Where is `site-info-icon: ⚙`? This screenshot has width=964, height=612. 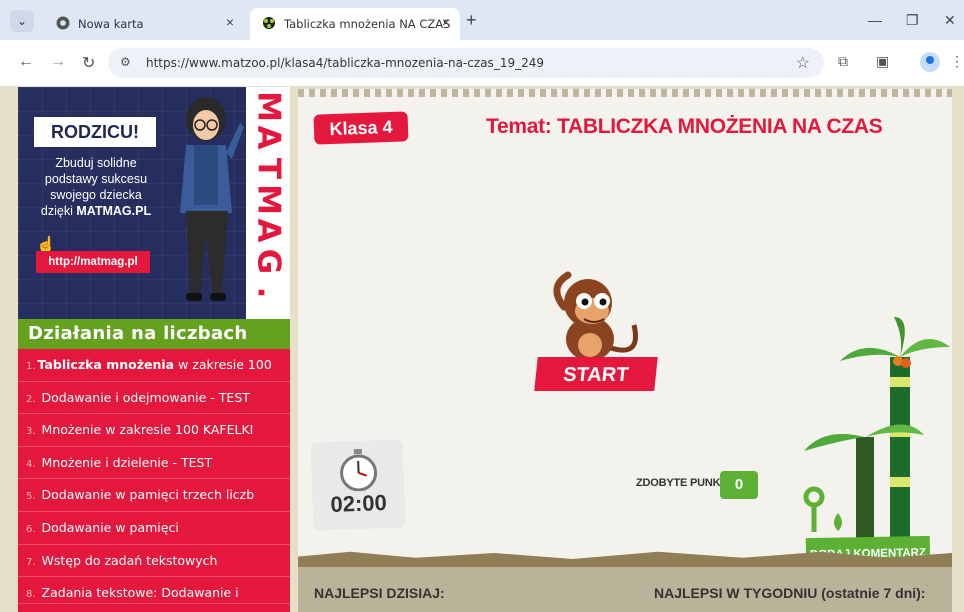 site-info-icon: ⚙ is located at coordinates (125, 62).